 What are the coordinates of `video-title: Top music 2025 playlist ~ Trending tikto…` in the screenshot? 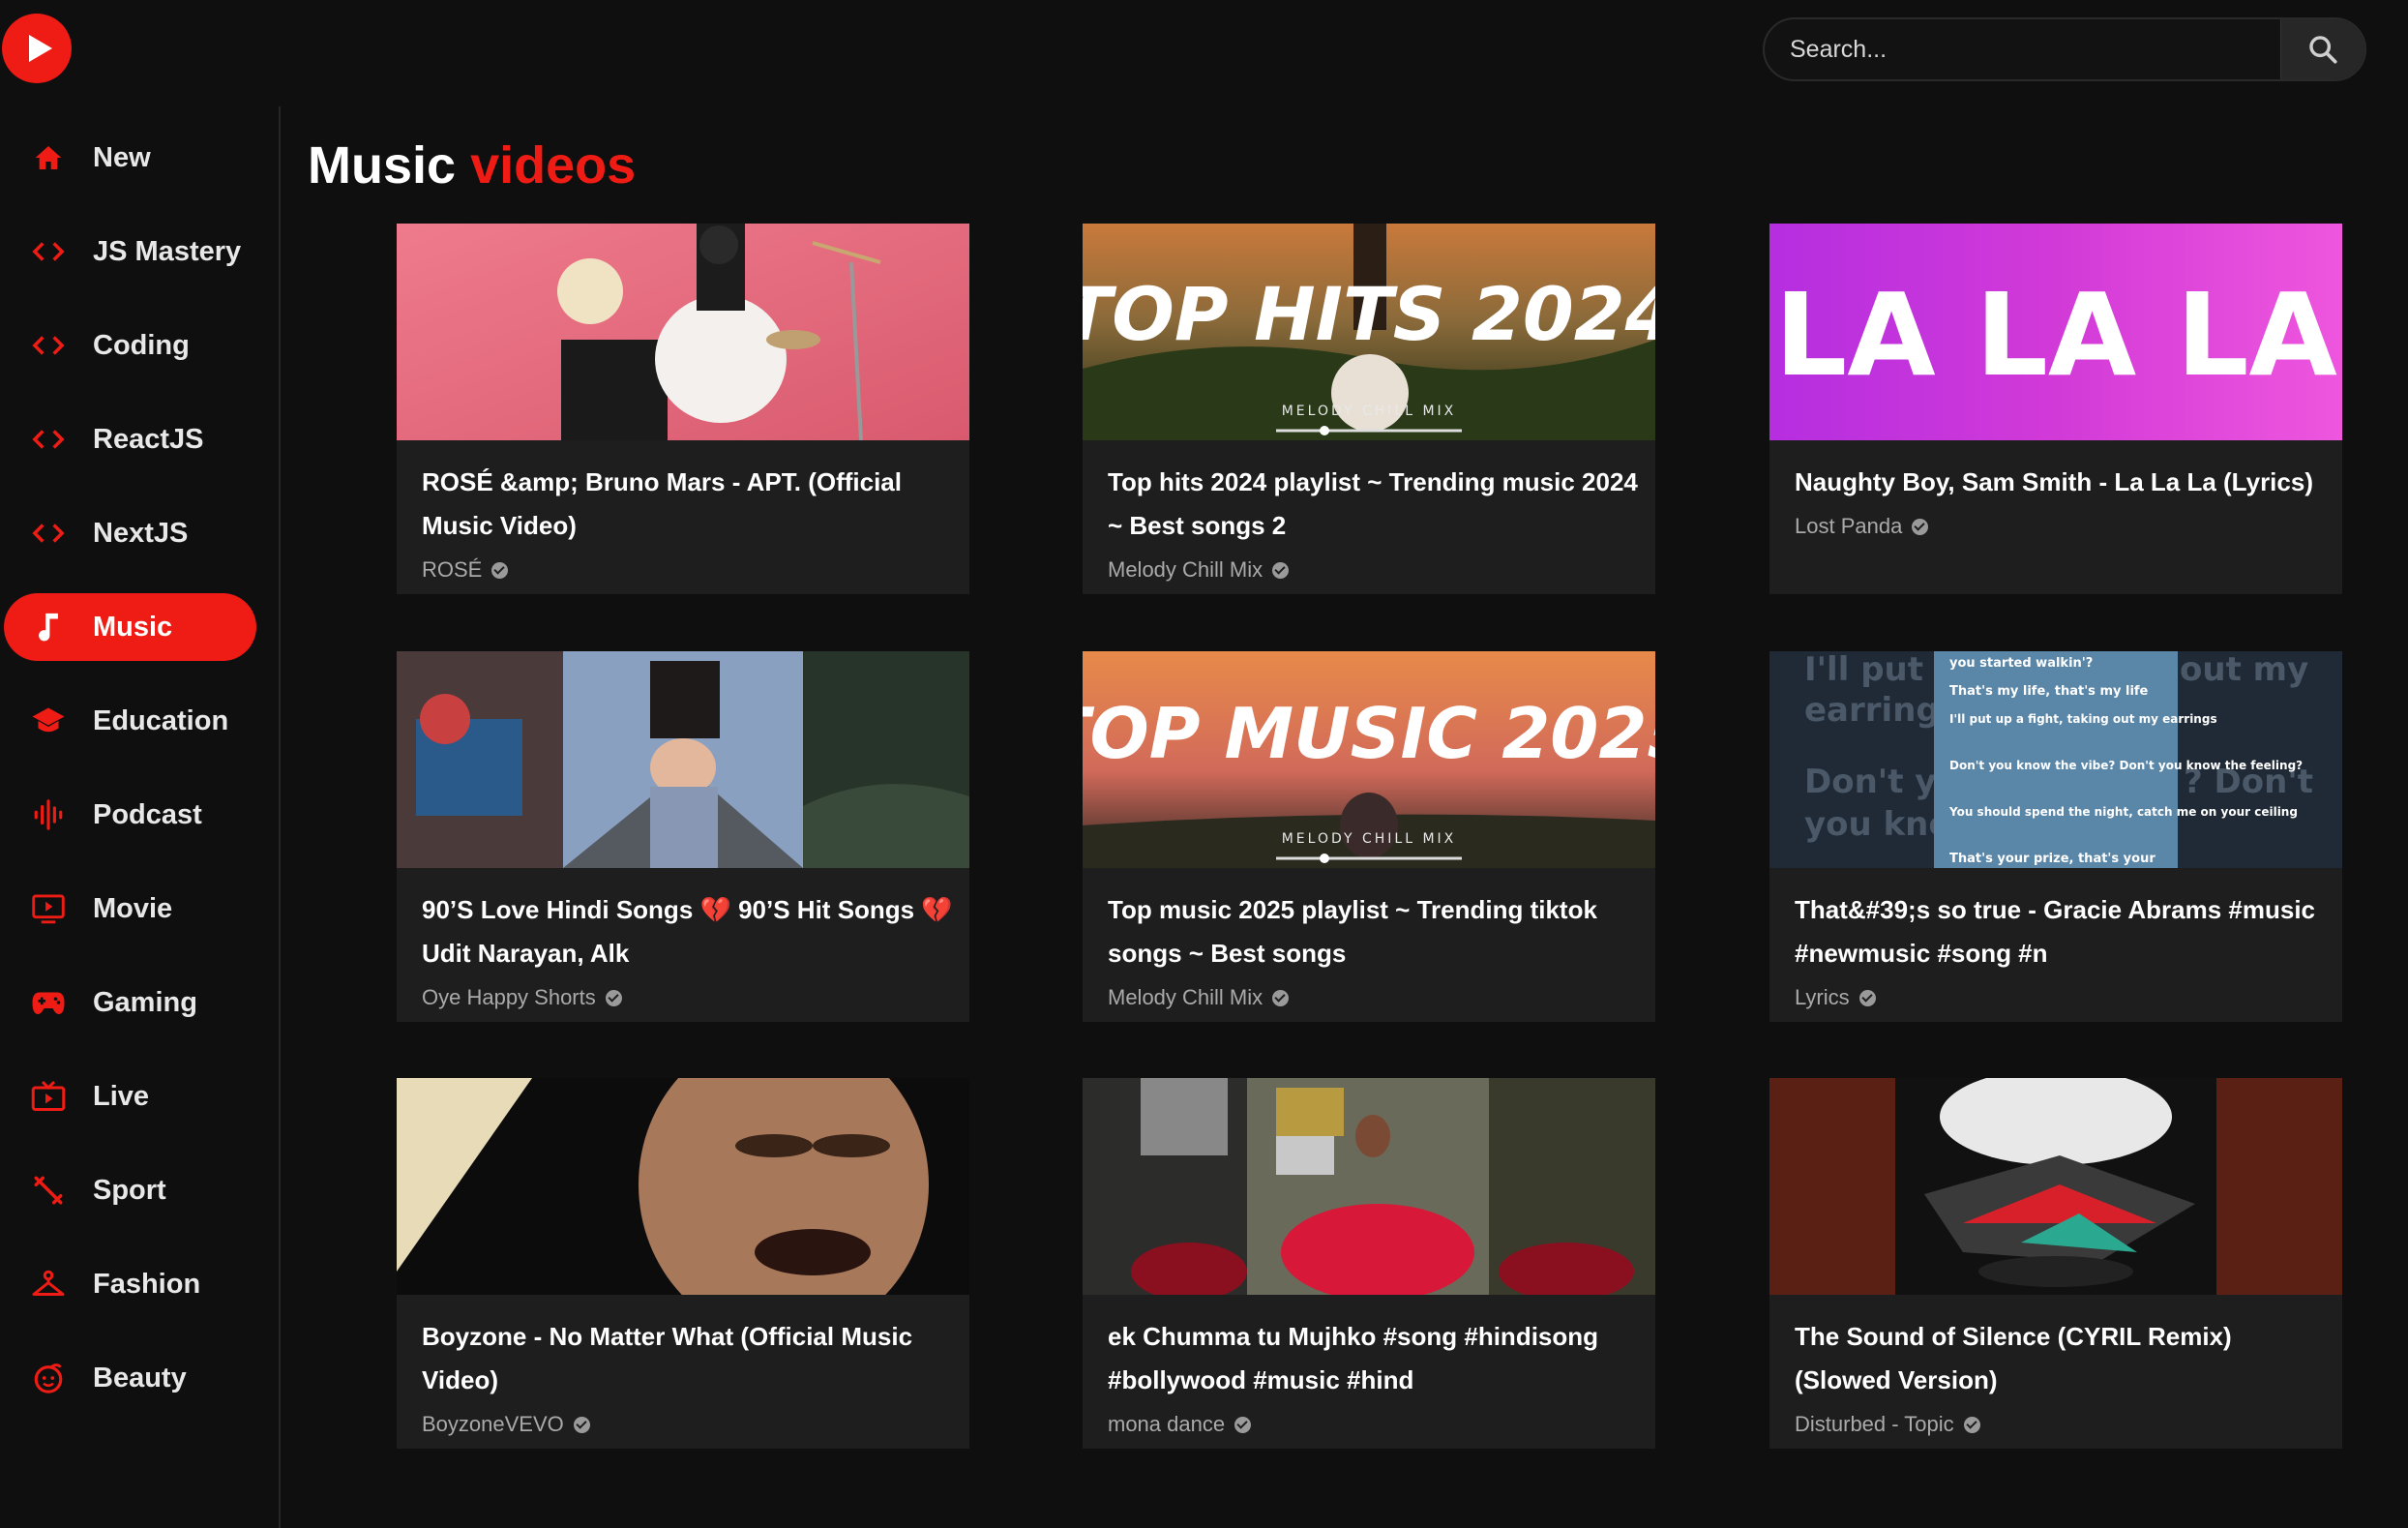 It's located at (1377, 932).